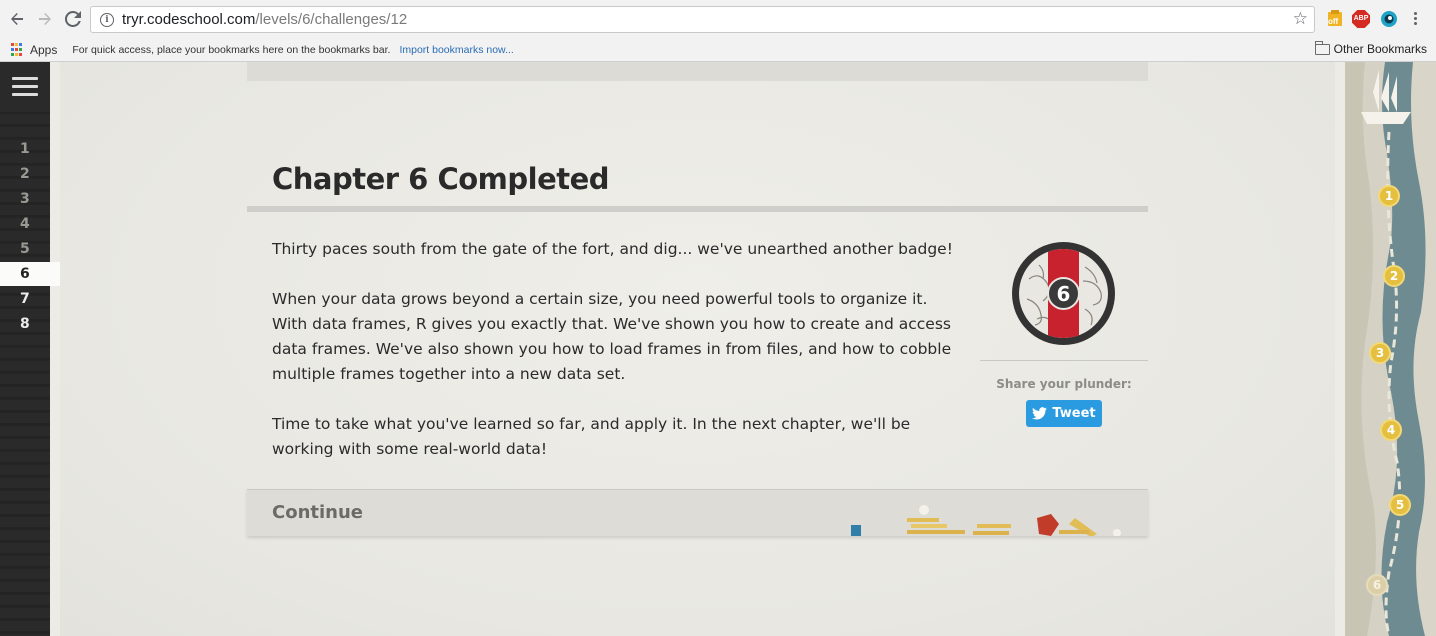 This screenshot has width=1436, height=636. I want to click on bookmark-star-icon: ☆, so click(1300, 19).